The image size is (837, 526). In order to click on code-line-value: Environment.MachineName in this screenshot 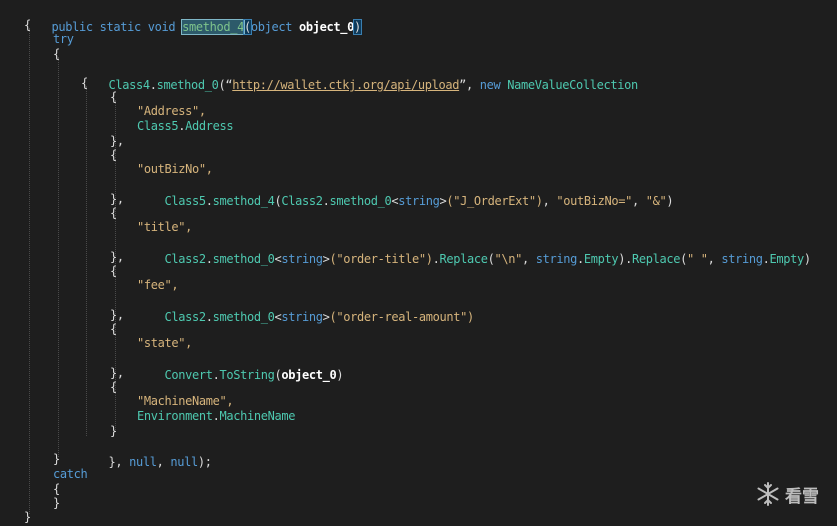, I will do `click(216, 416)`.